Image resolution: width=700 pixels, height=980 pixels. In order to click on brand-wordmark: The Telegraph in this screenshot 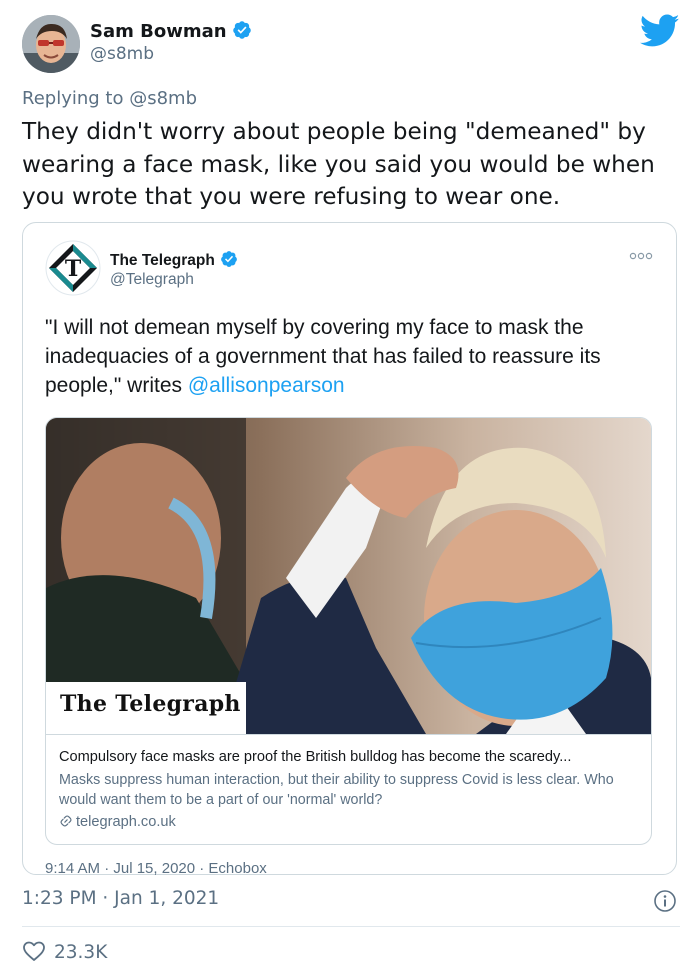, I will do `click(150, 704)`.